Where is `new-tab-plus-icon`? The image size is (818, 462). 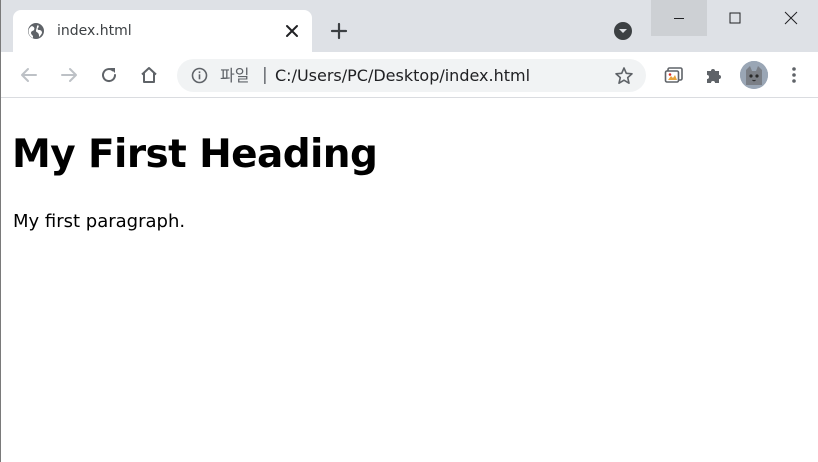
new-tab-plus-icon is located at coordinates (339, 31).